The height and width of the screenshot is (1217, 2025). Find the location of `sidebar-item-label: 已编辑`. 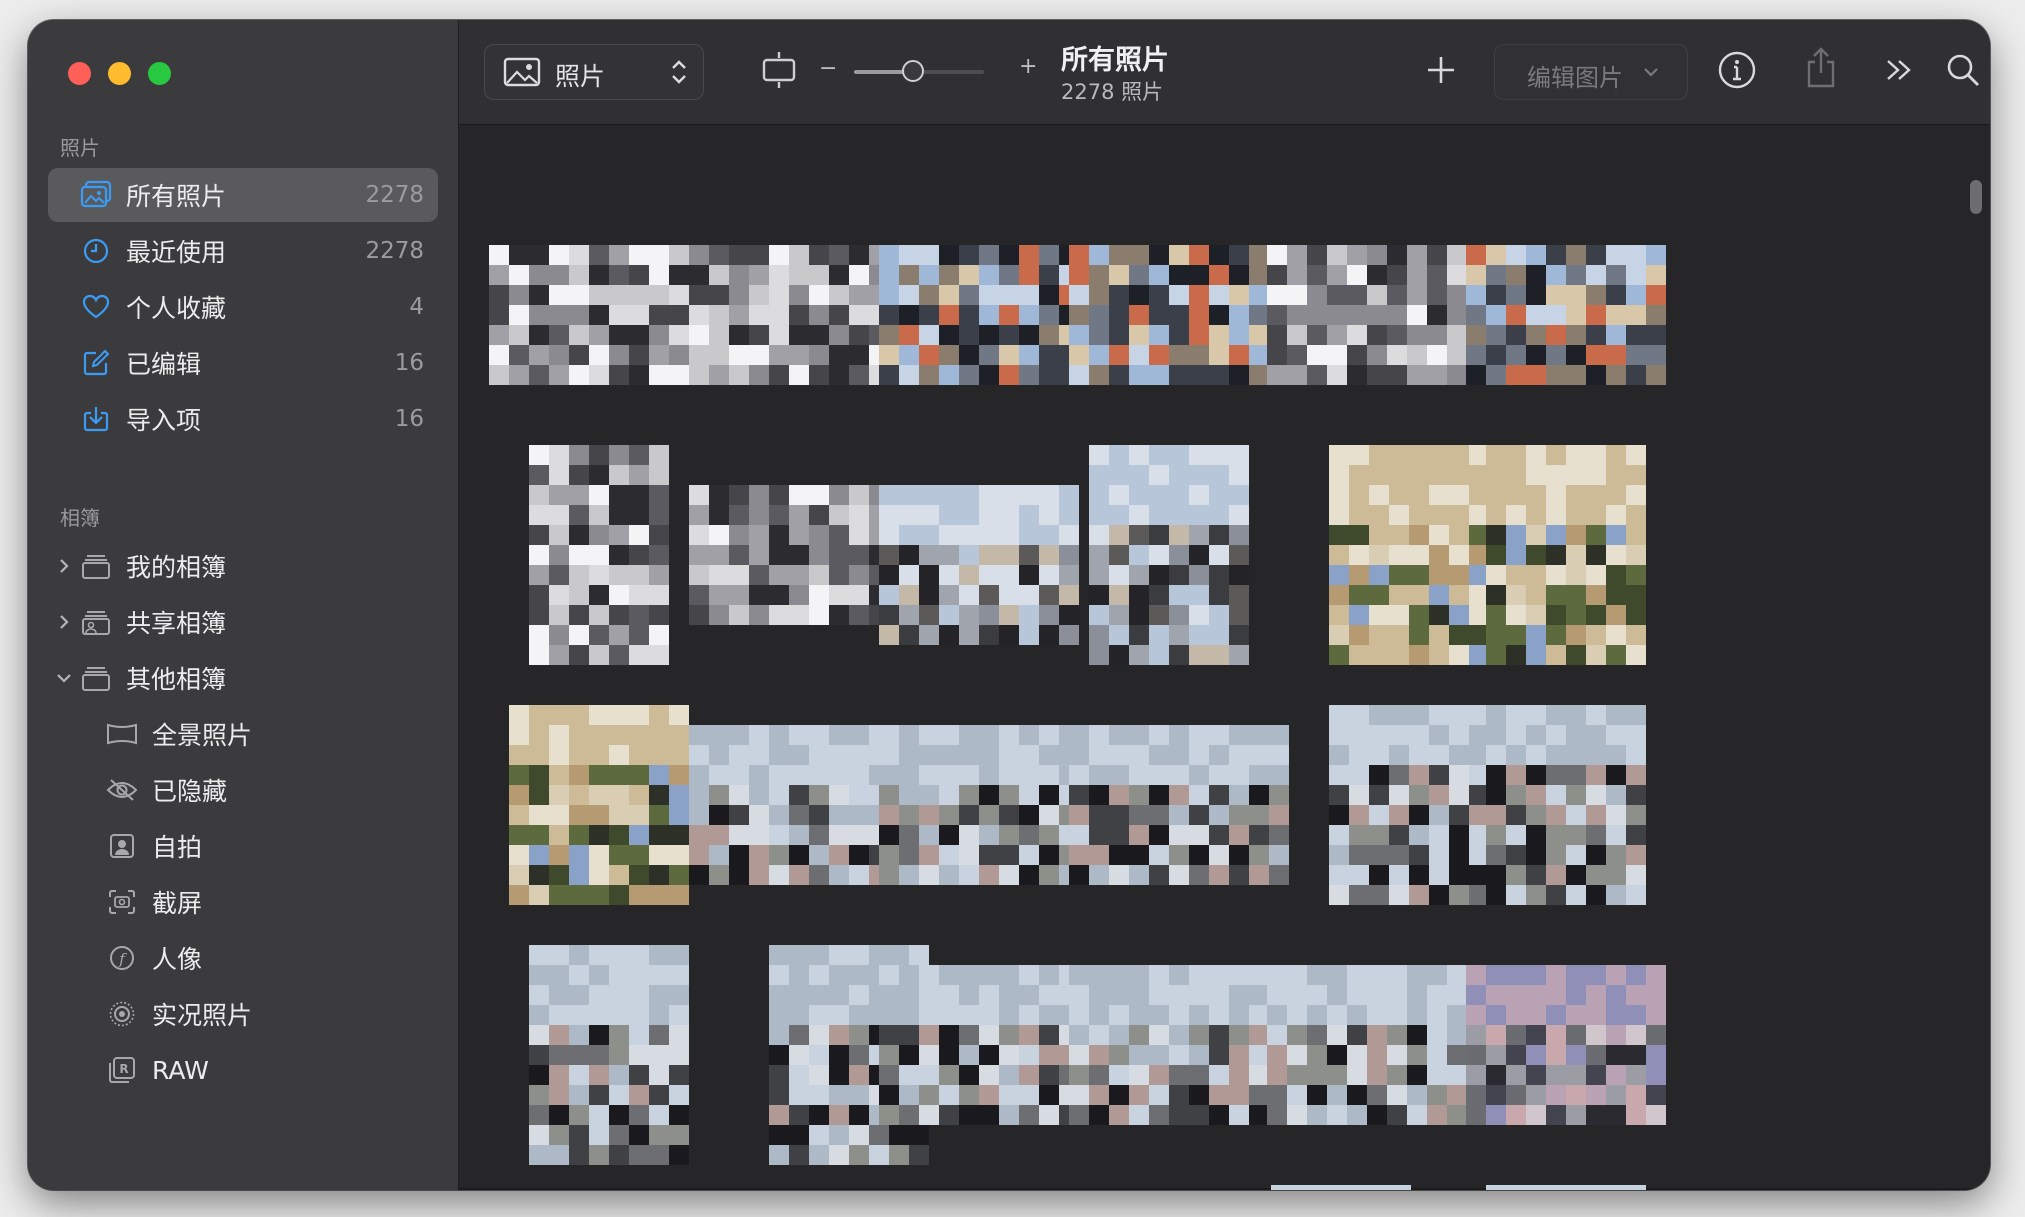

sidebar-item-label: 已编辑 is located at coordinates (164, 364).